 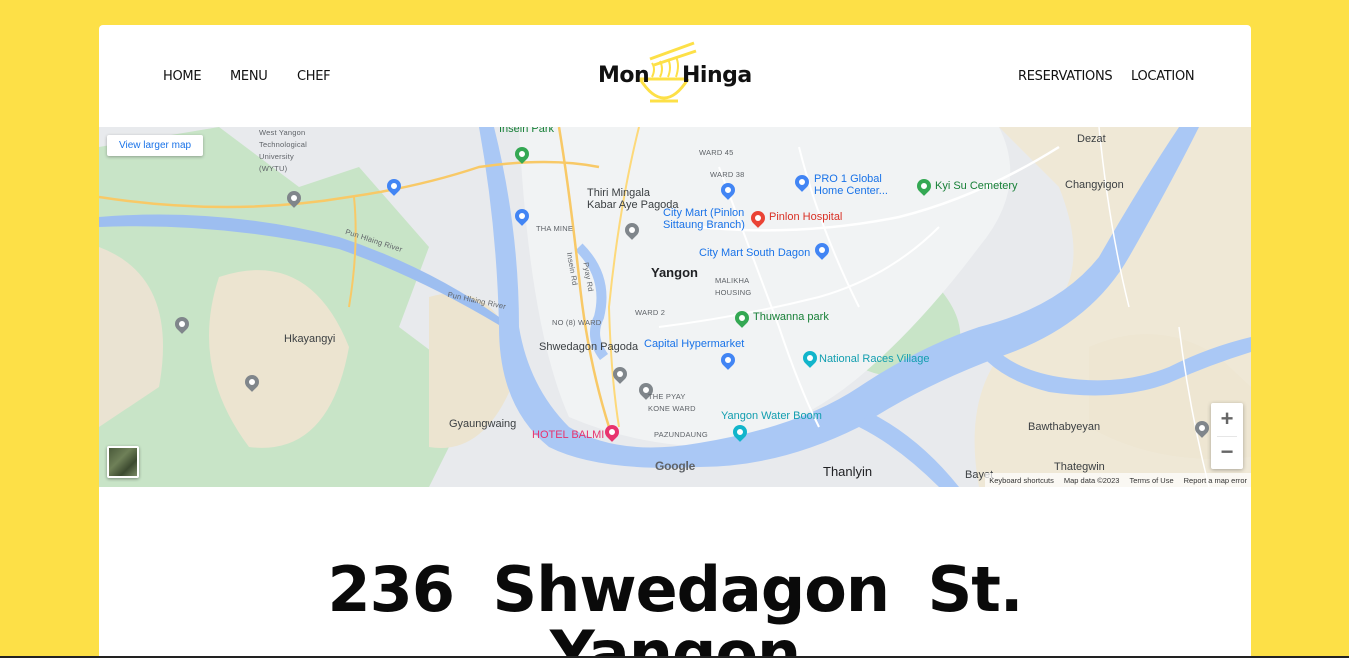 I want to click on zoom-in-button: +, so click(x=1227, y=419).